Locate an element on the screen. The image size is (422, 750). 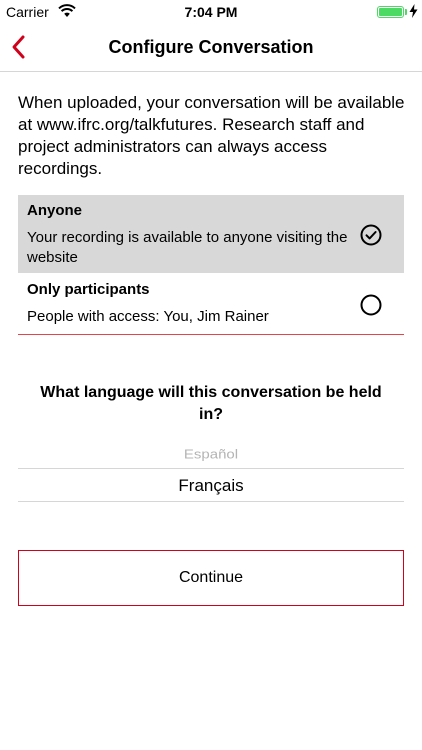
option-title: Only participants is located at coordinates (88, 289).